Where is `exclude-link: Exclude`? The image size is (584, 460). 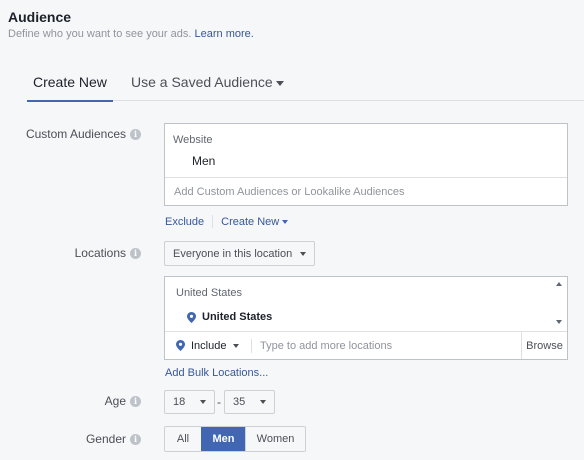 exclude-link: Exclude is located at coordinates (184, 222).